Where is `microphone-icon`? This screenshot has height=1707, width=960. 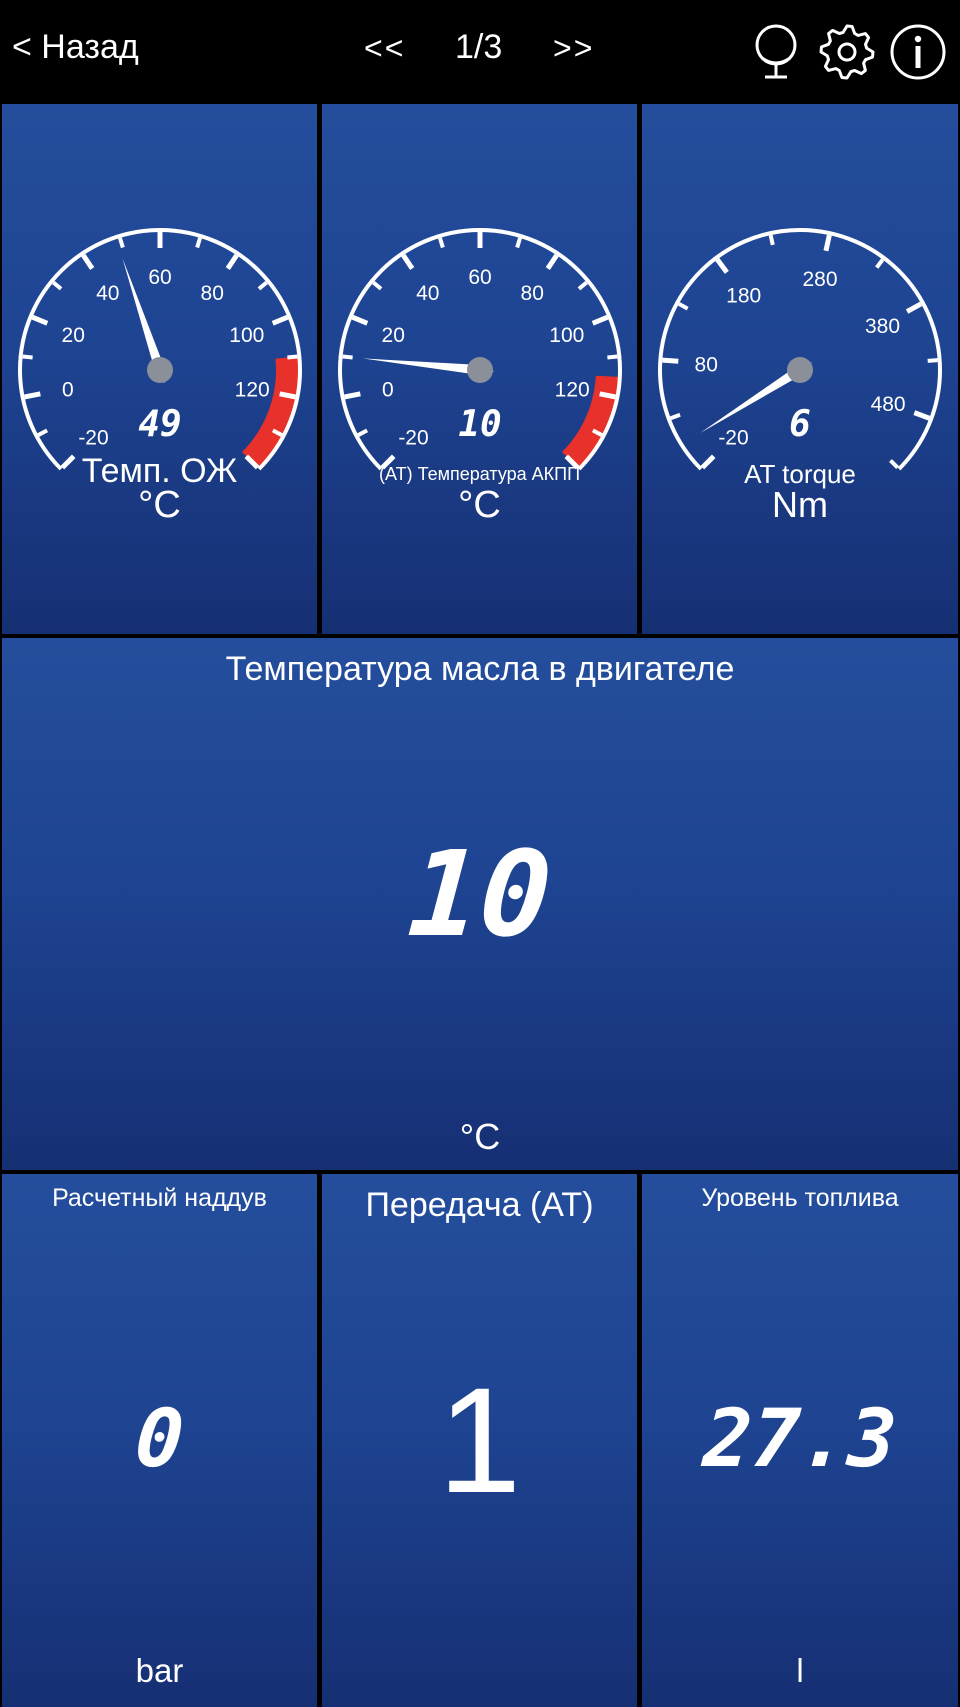
microphone-icon is located at coordinates (776, 52).